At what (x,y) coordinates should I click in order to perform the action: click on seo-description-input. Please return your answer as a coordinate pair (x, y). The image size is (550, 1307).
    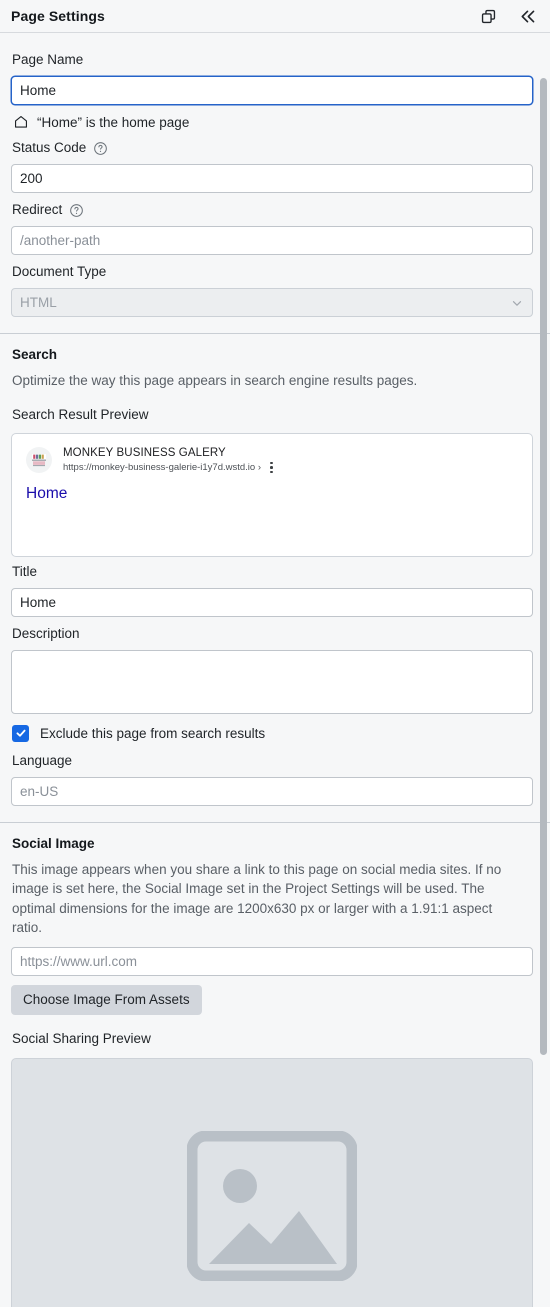
    Looking at the image, I should click on (272, 681).